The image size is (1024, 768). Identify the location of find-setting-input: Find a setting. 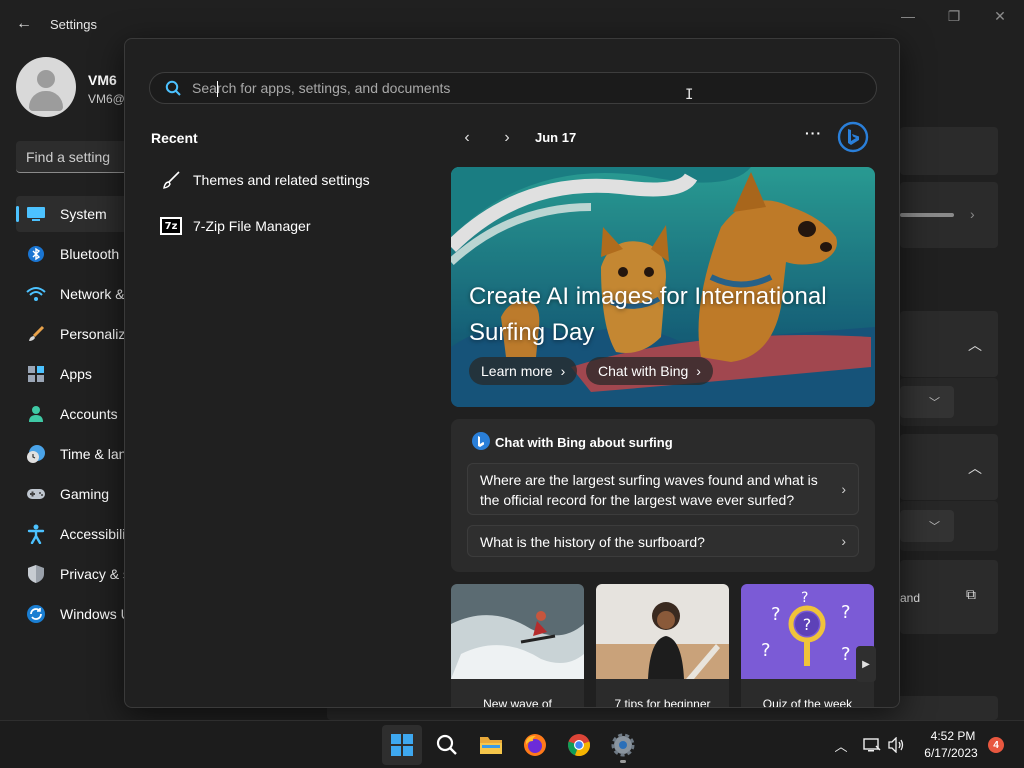
(72, 157).